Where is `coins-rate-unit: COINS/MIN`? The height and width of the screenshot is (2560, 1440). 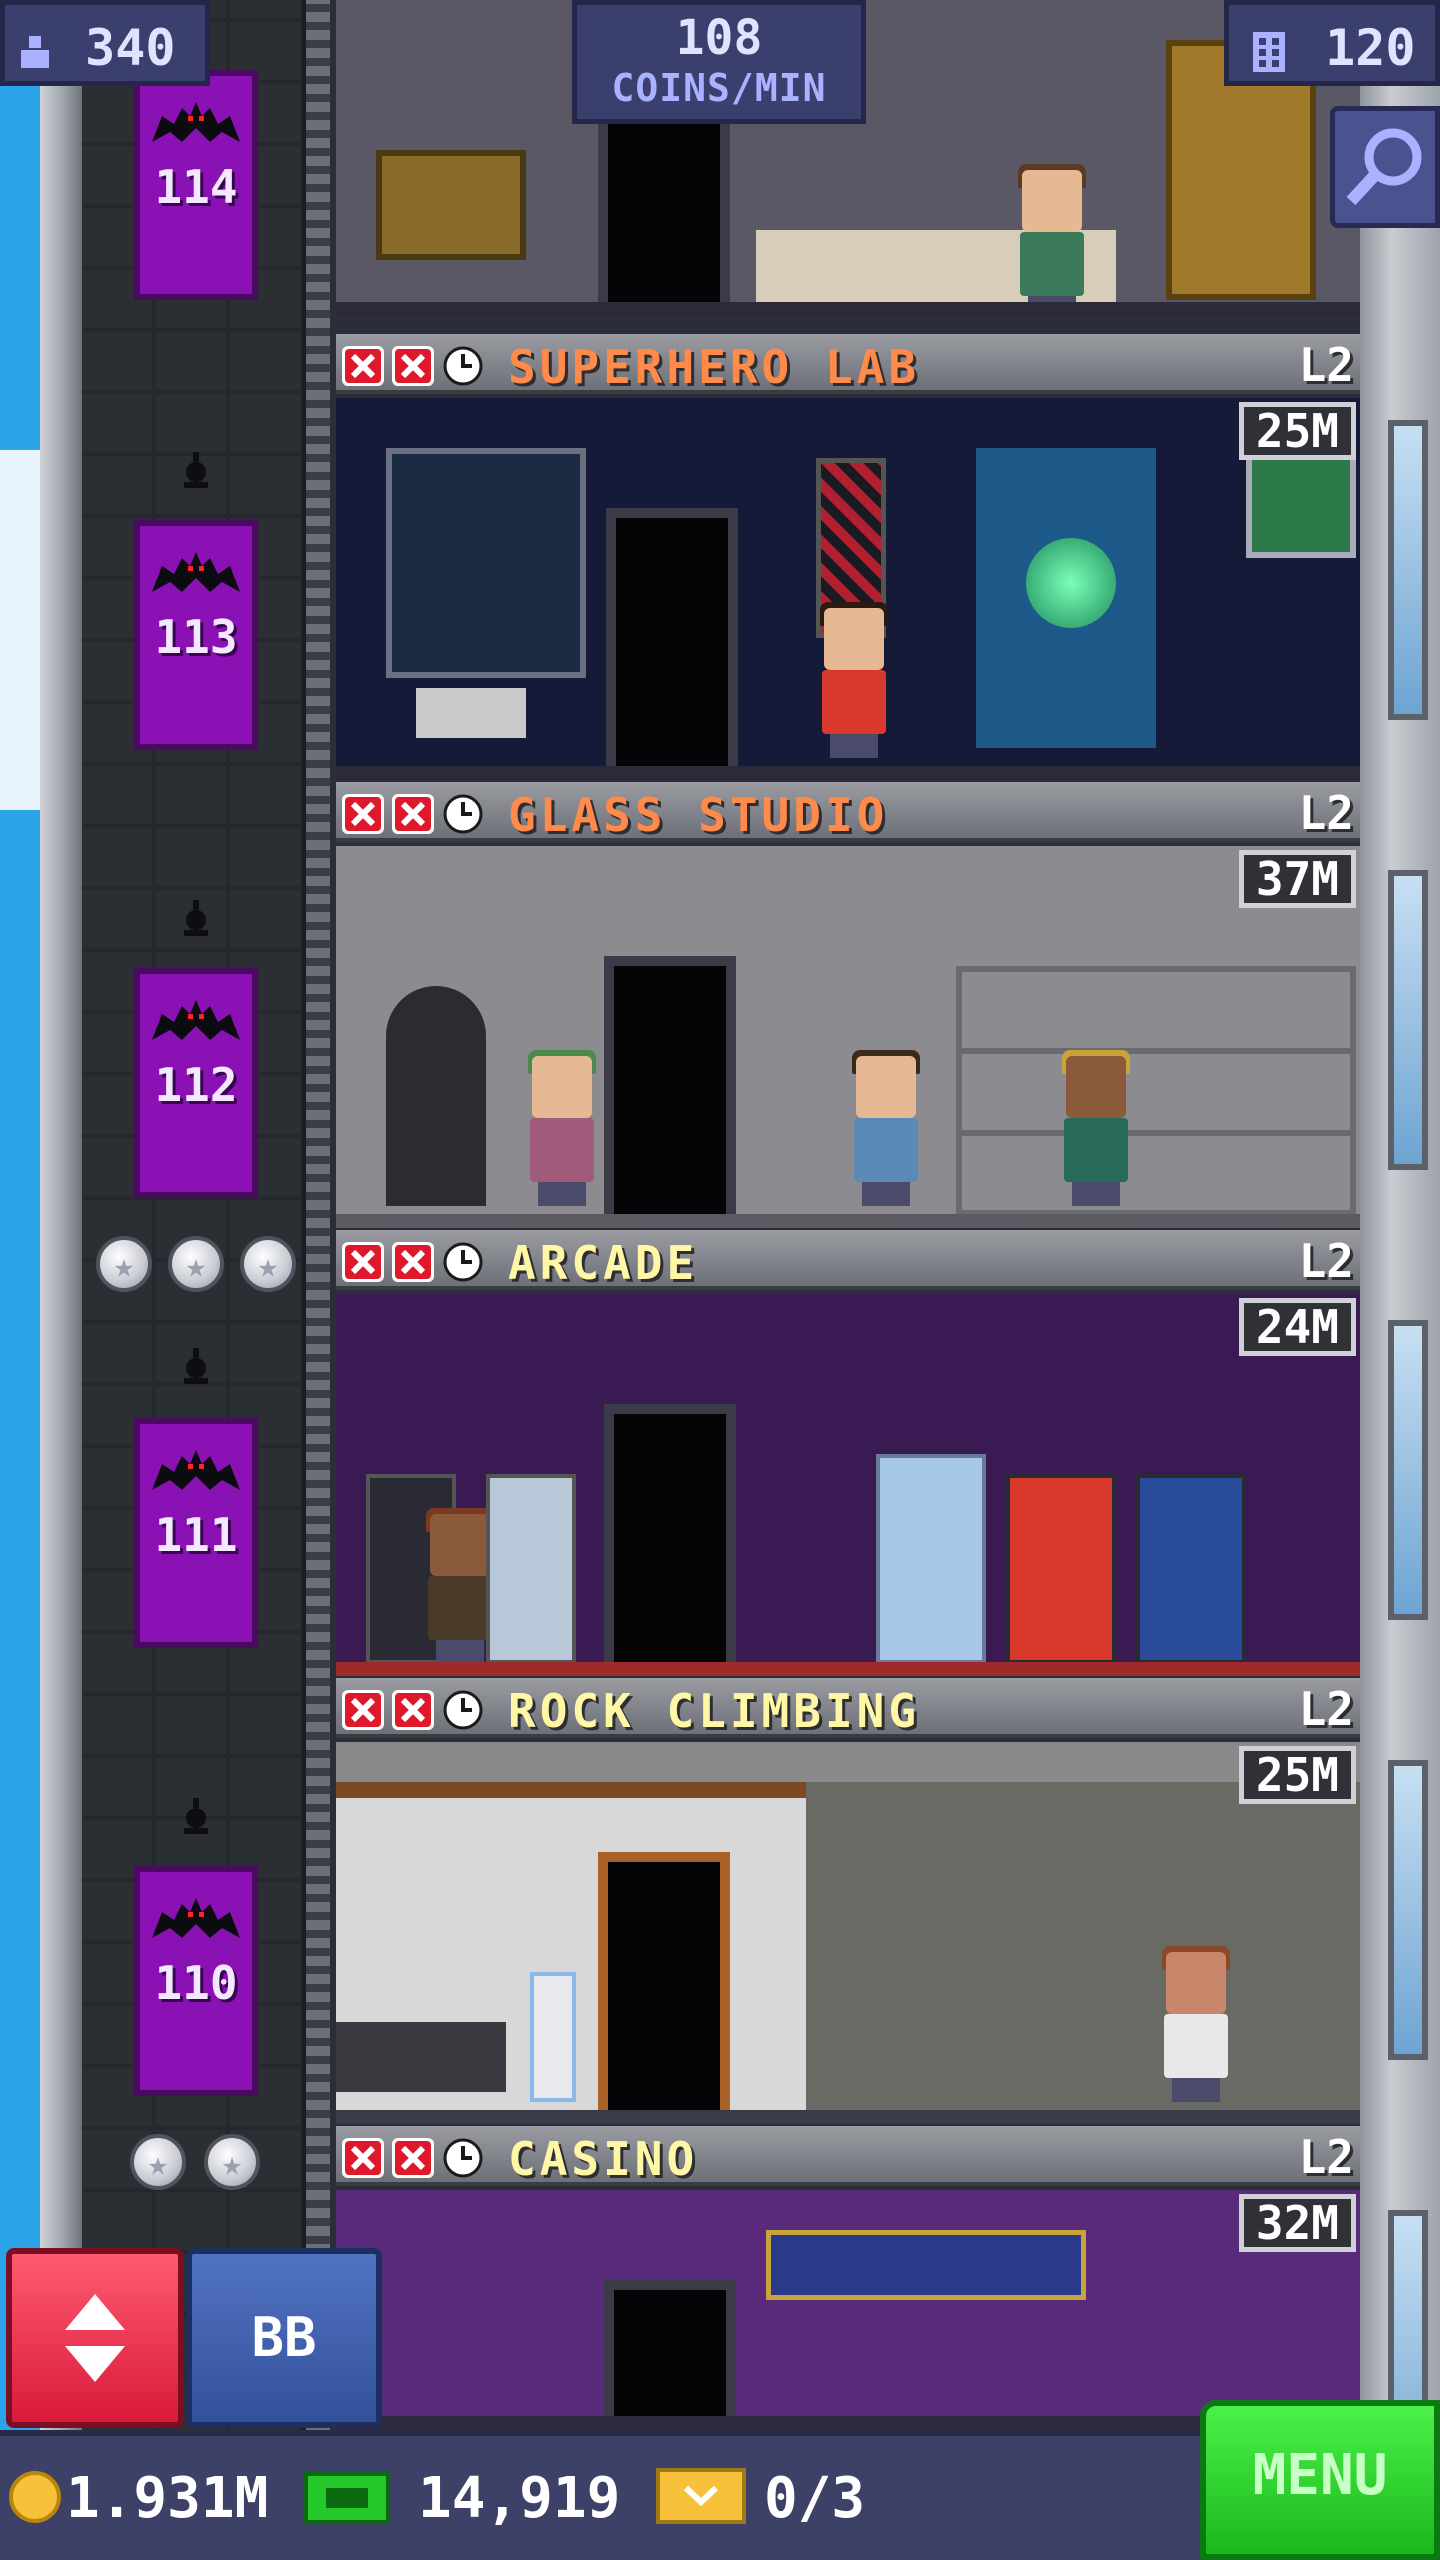 coins-rate-unit: COINS/MIN is located at coordinates (719, 88).